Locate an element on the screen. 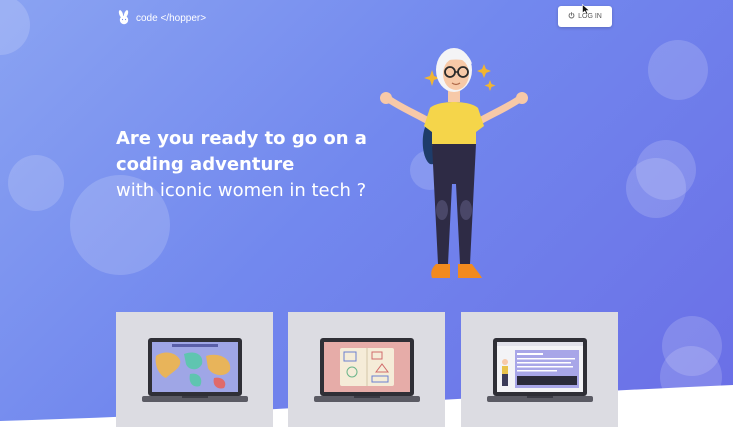 The image size is (733, 427). character-illustration is located at coordinates (454, 163).